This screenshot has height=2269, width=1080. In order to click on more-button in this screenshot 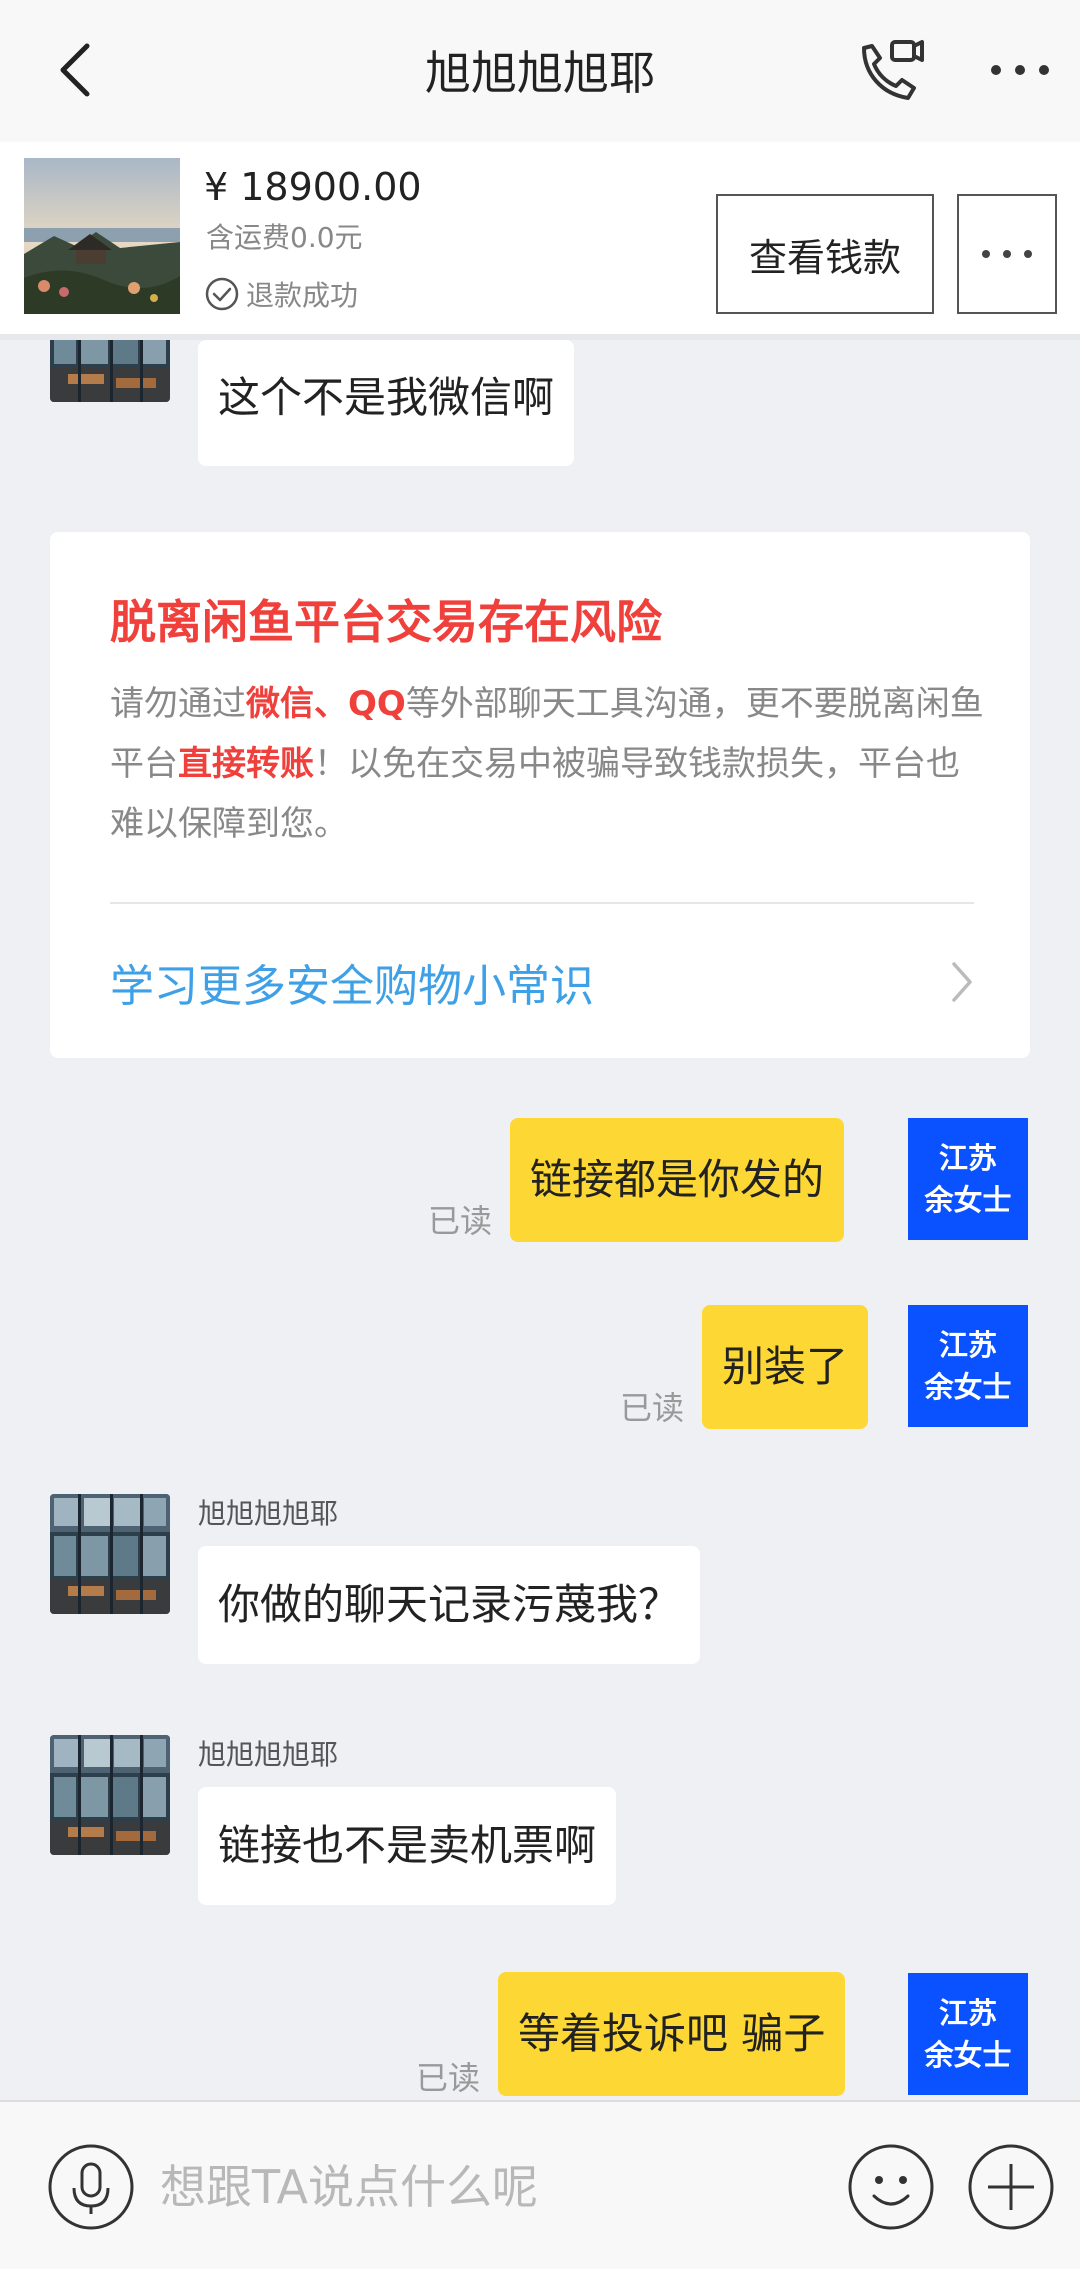, I will do `click(1020, 70)`.